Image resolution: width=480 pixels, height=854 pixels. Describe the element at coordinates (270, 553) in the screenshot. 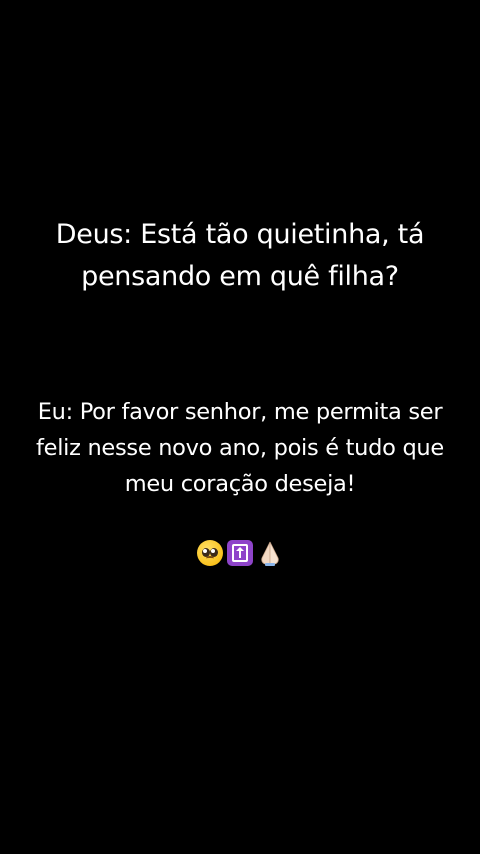

I see `folded-hands-icon` at that location.